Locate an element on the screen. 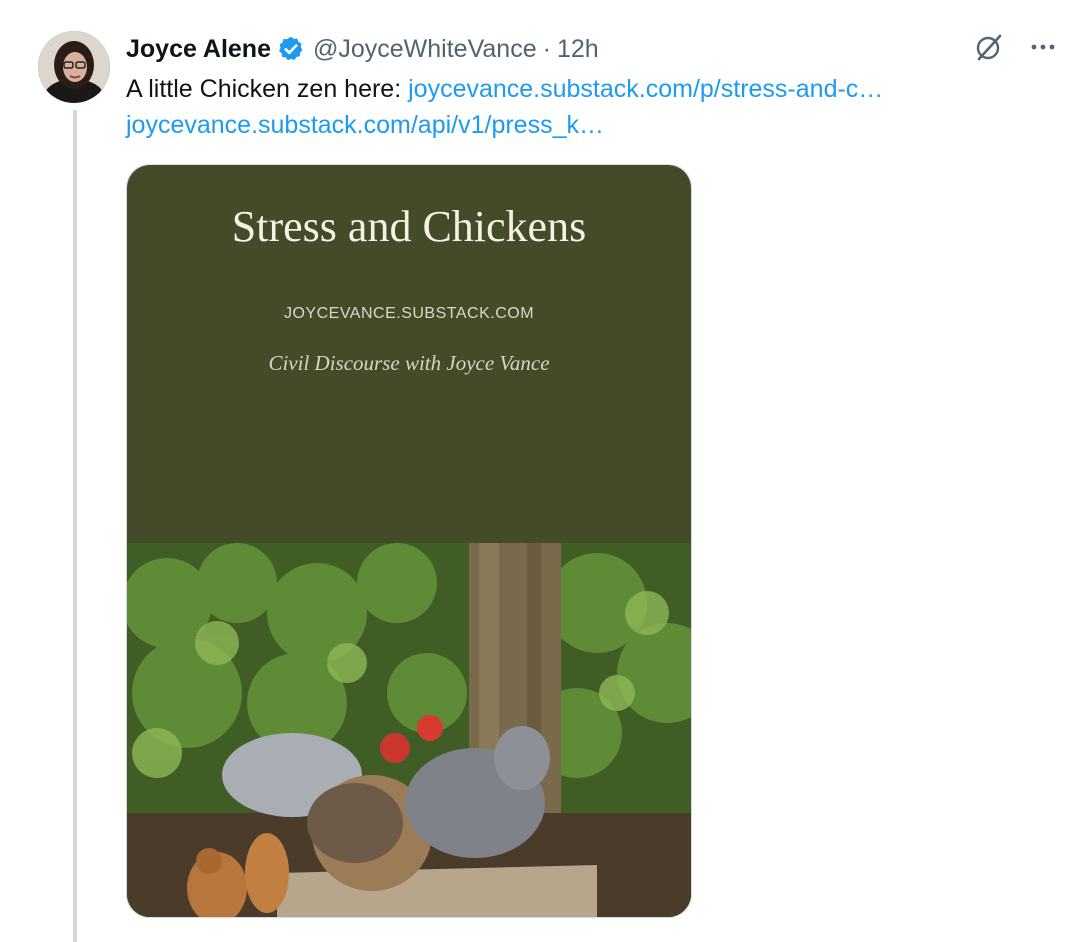 The height and width of the screenshot is (942, 1086). card-domain: JOYCEVANCE.SUBSTACK.COM is located at coordinates (409, 313).